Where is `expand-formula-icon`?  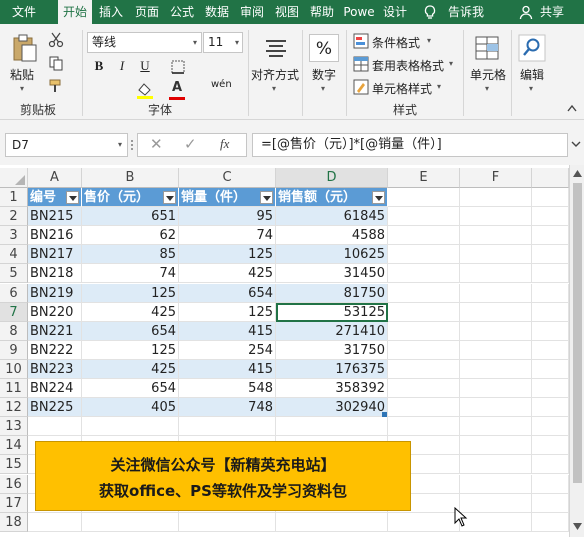 expand-formula-icon is located at coordinates (576, 144).